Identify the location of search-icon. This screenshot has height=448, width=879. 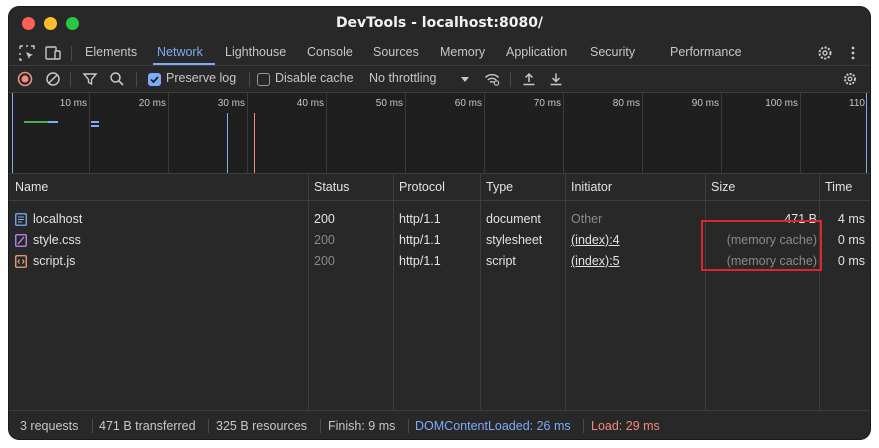
(117, 79).